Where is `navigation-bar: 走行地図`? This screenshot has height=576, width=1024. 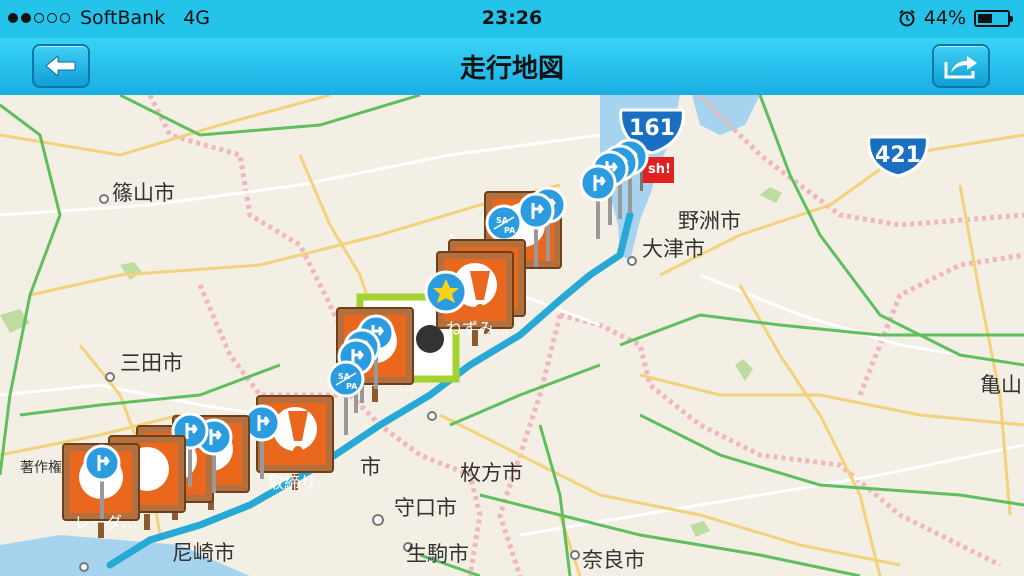
navigation-bar: 走行地図 is located at coordinates (512, 67).